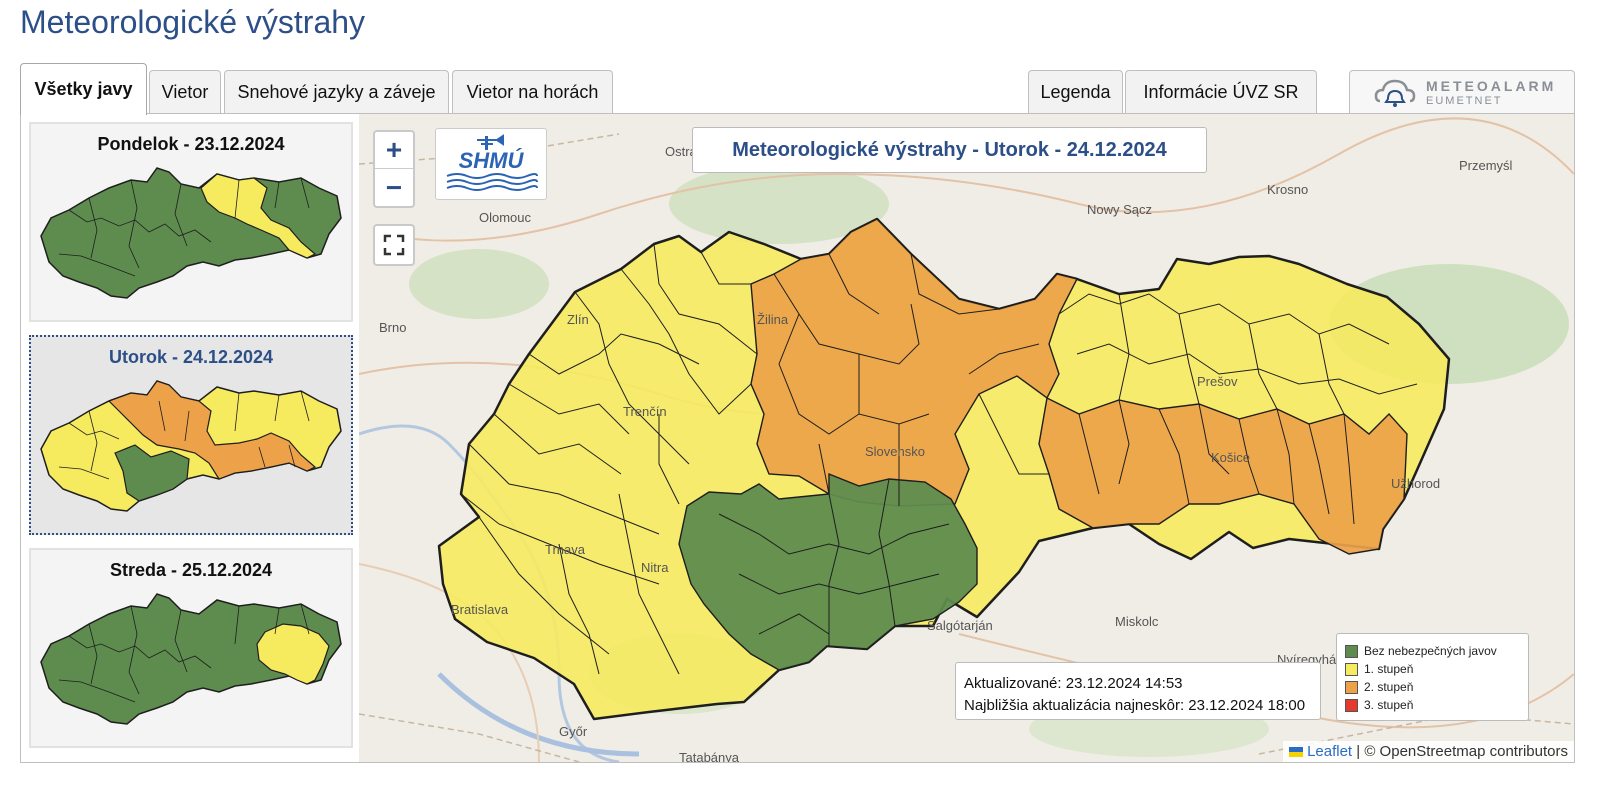 The image size is (1600, 798). I want to click on tab-wind: Vietor, so click(185, 92).